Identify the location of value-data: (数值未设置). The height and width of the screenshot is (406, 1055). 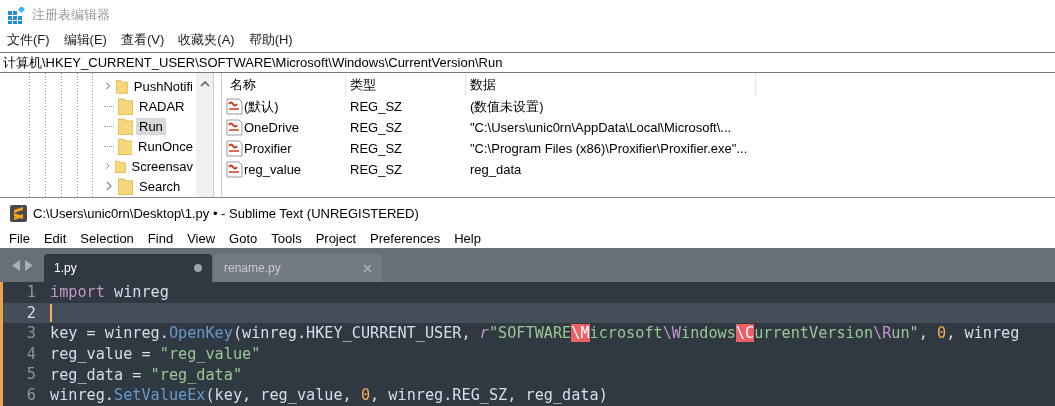
(507, 106).